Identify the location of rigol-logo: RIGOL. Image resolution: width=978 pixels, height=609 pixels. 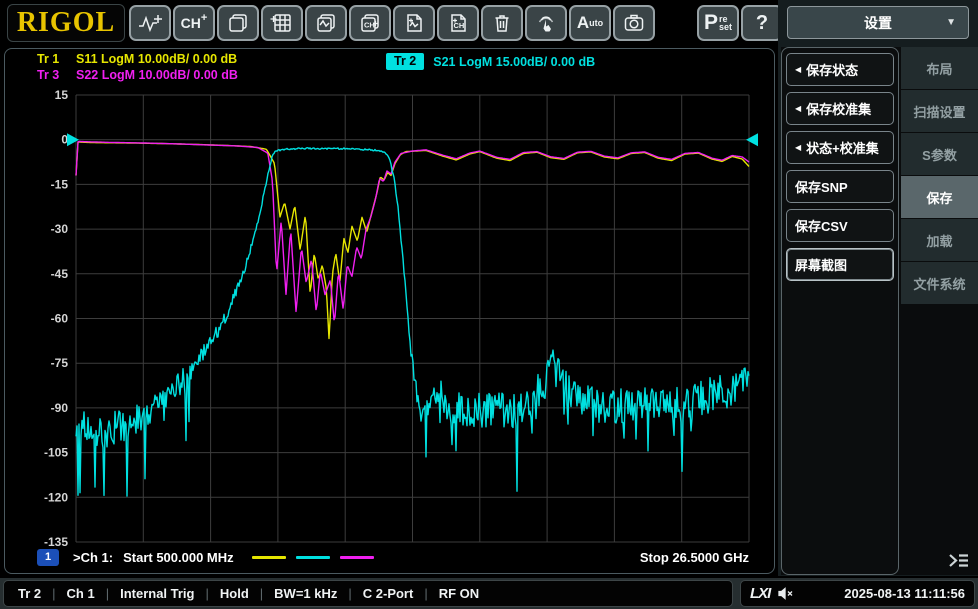
(66, 23).